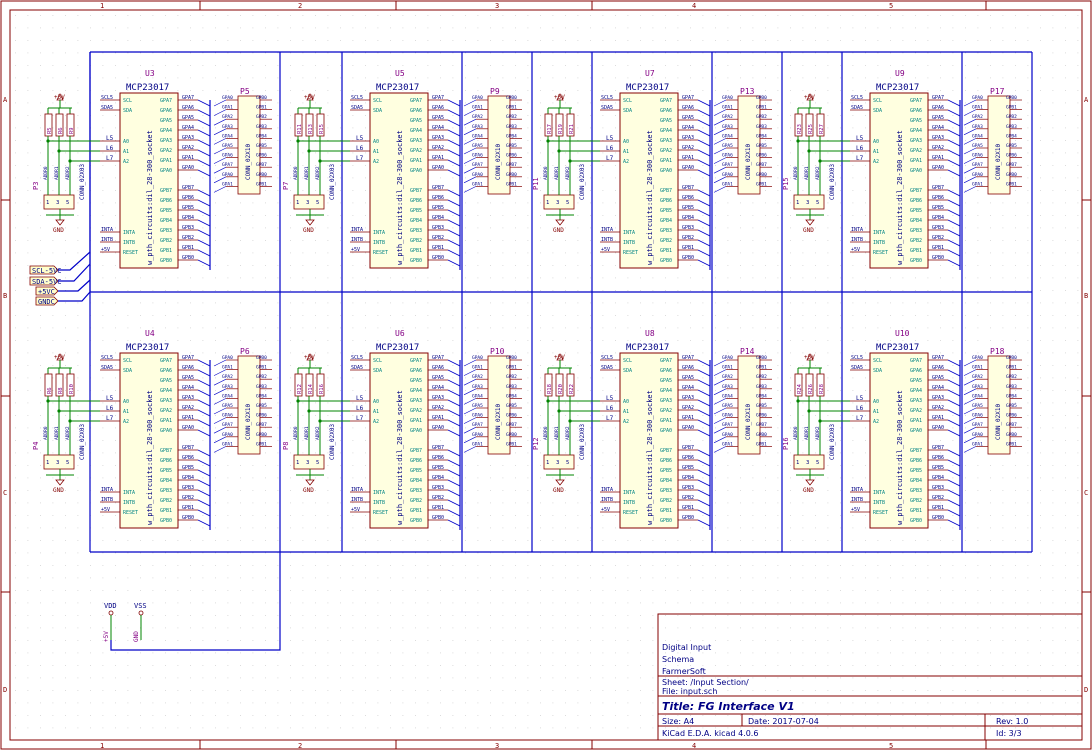  What do you see at coordinates (416, 221) in the screenshot?
I see `chip-pin-label: GPB4` at bounding box center [416, 221].